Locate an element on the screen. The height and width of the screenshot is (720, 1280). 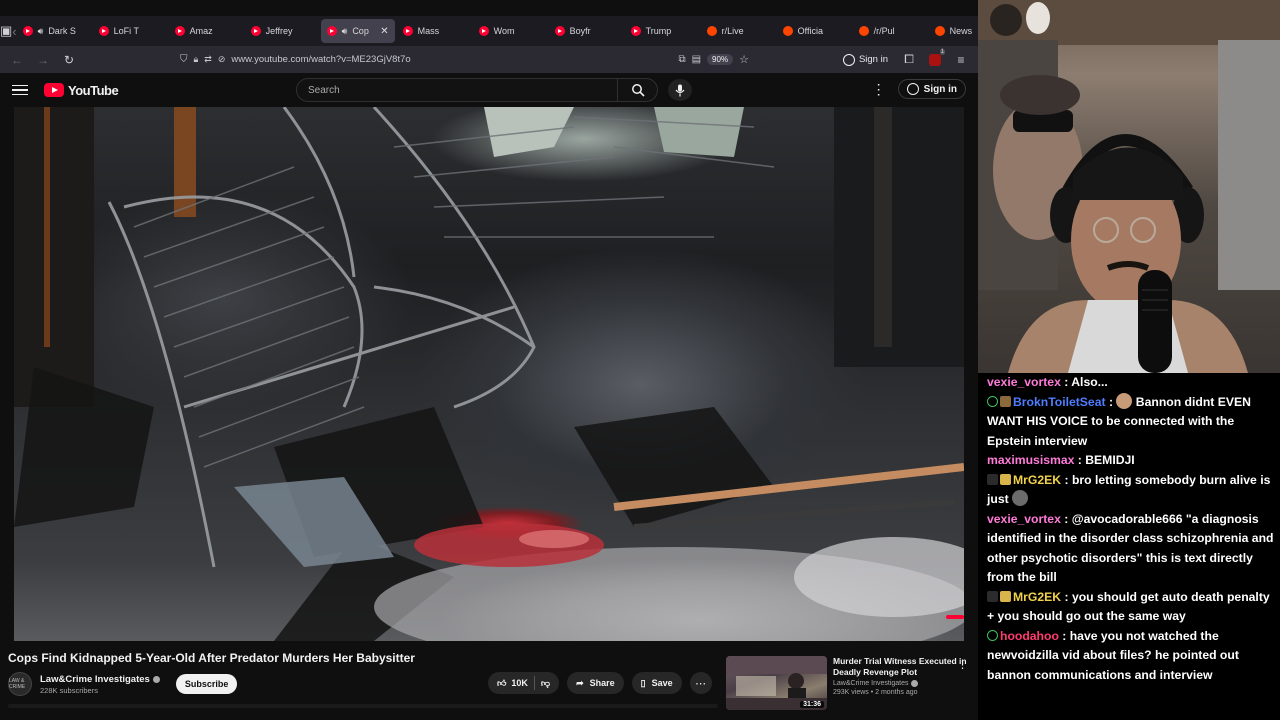
browser-tab: Boyfr is located at coordinates (586, 31).